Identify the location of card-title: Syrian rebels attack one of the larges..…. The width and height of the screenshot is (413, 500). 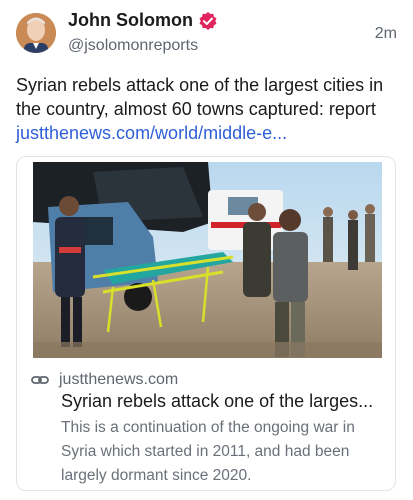
(226, 401).